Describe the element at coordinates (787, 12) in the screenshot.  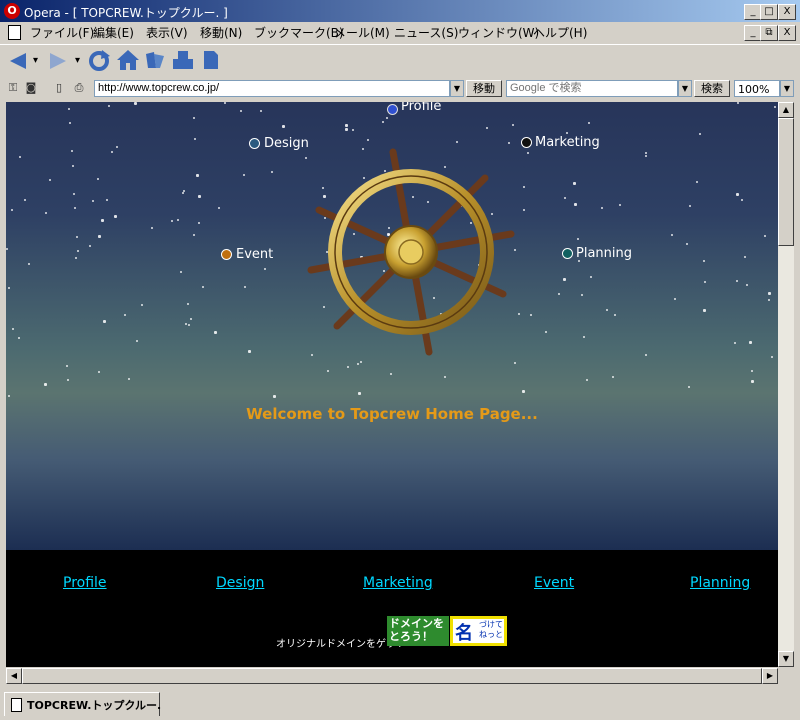
I see `close-button: X` at that location.